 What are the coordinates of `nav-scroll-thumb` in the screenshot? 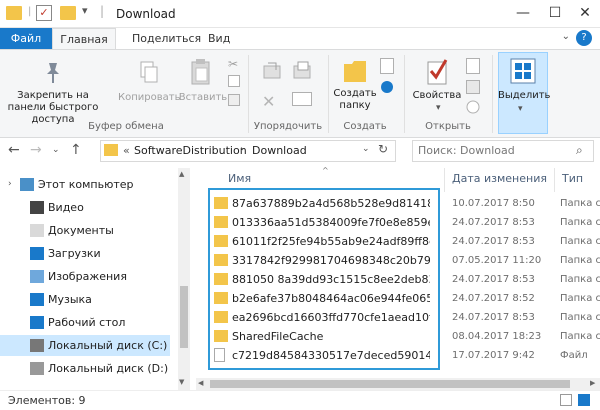 It's located at (184, 317).